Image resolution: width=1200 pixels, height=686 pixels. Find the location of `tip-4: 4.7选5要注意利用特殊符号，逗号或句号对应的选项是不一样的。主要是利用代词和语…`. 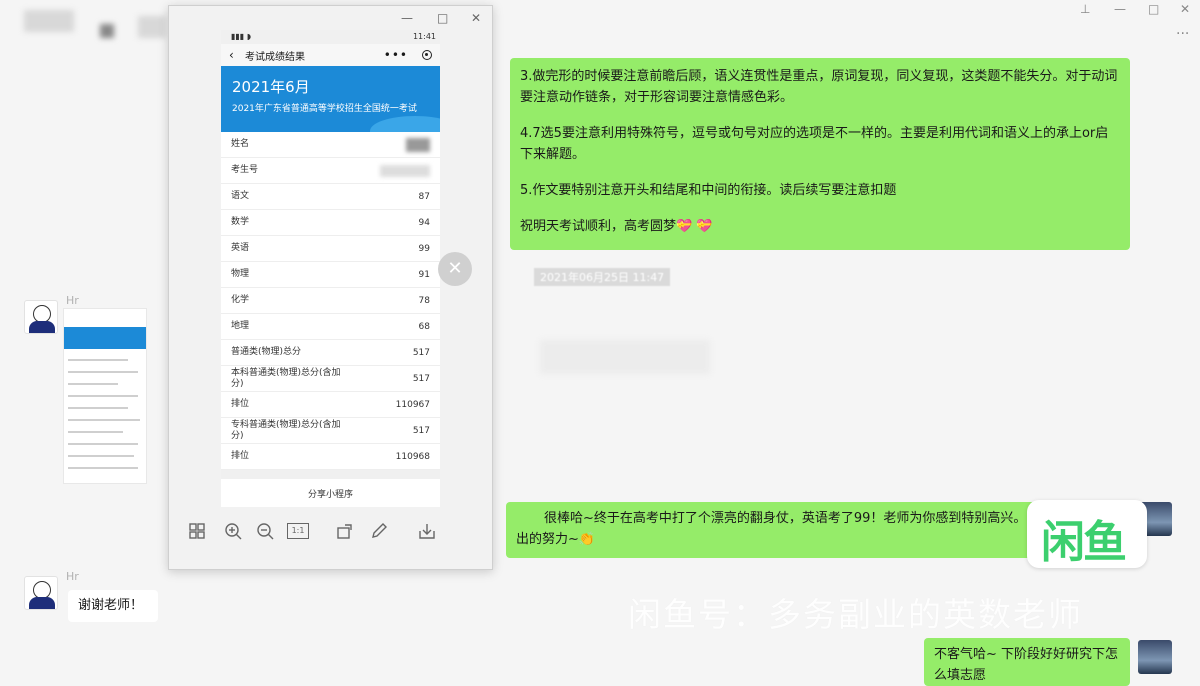

tip-4: 4.7选5要注意利用特殊符号，逗号或句号对应的选项是不一样的。主要是利用代词和语… is located at coordinates (814, 144).